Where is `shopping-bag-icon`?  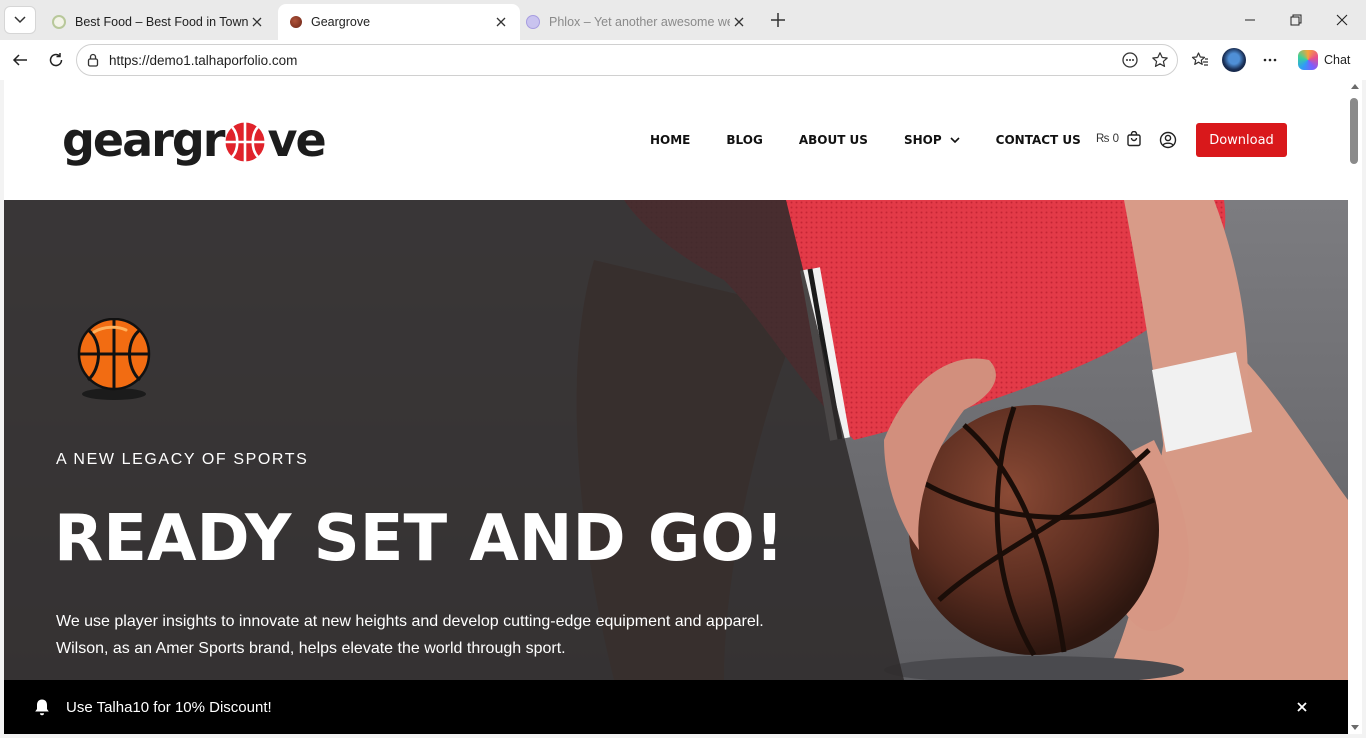 shopping-bag-icon is located at coordinates (1134, 139).